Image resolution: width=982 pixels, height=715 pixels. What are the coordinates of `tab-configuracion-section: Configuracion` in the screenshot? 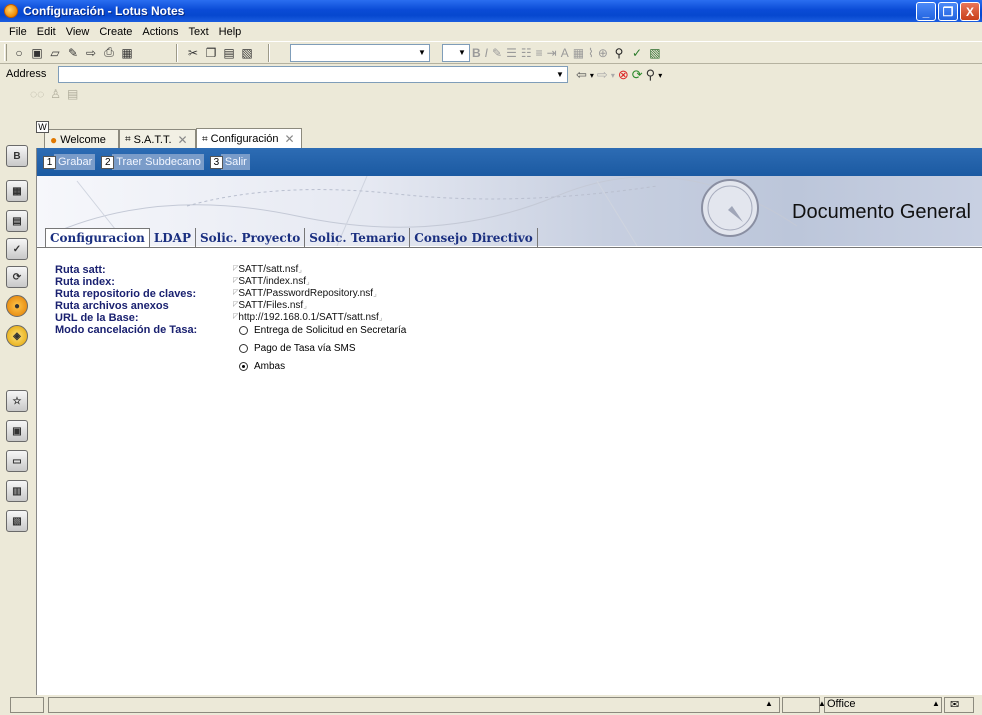 It's located at (97, 237).